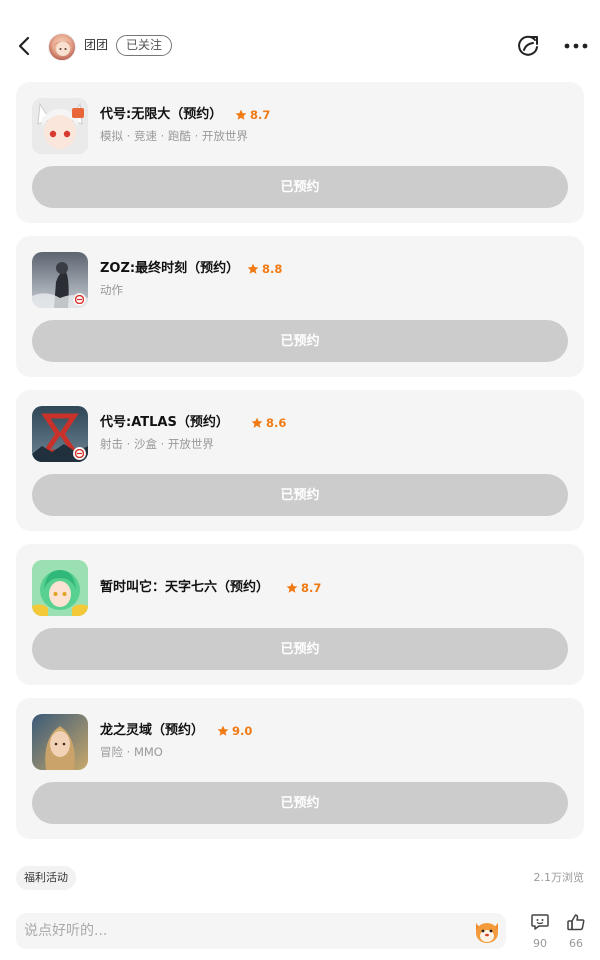 Image resolution: width=600 pixels, height=960 pixels. What do you see at coordinates (576, 932) in the screenshot?
I see `like-action: 66` at bounding box center [576, 932].